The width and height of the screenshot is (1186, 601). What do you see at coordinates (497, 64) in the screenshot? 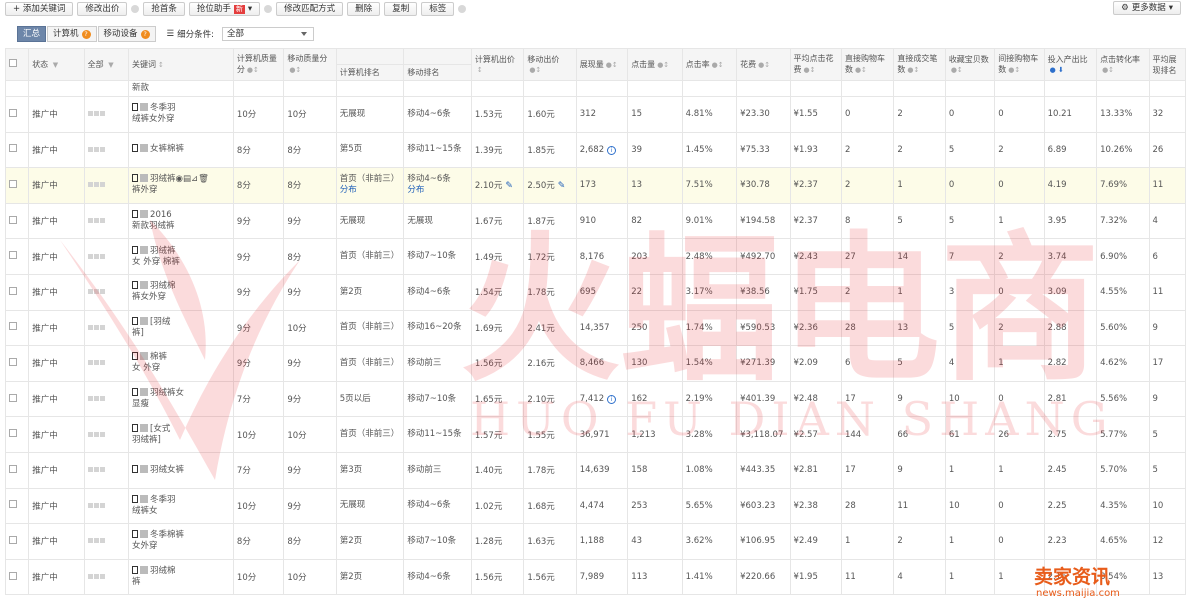
I see `pc-bid-header: 计算机出价 ↕` at bounding box center [497, 64].